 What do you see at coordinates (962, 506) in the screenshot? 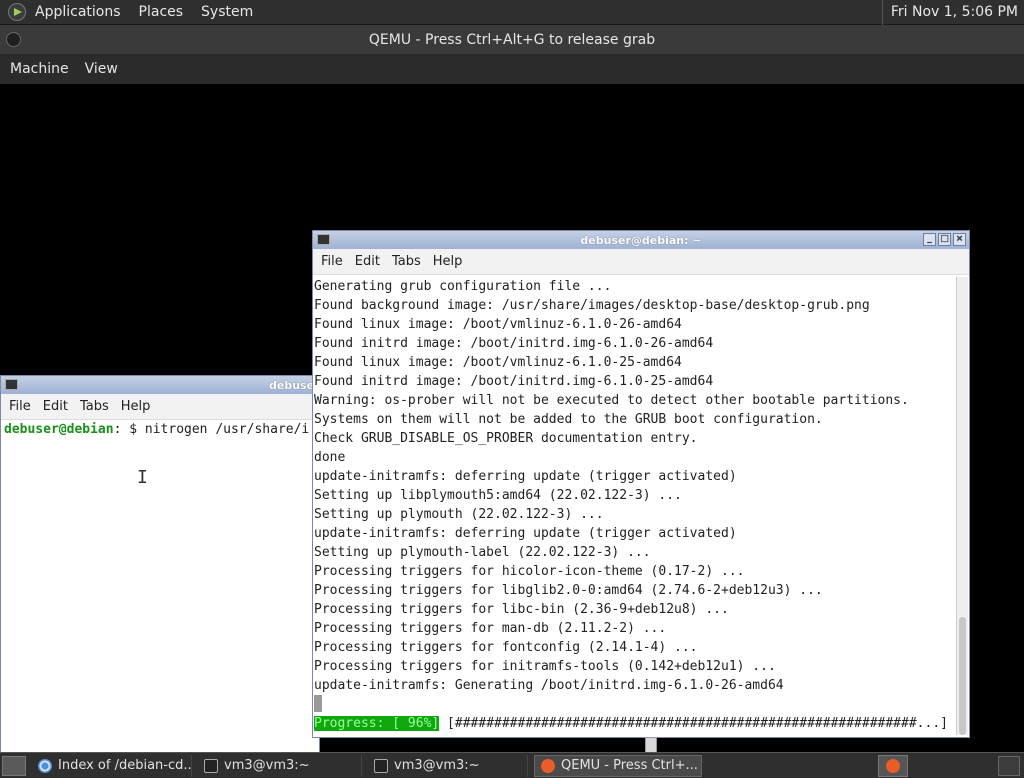
I see `terminal-scrollbar` at bounding box center [962, 506].